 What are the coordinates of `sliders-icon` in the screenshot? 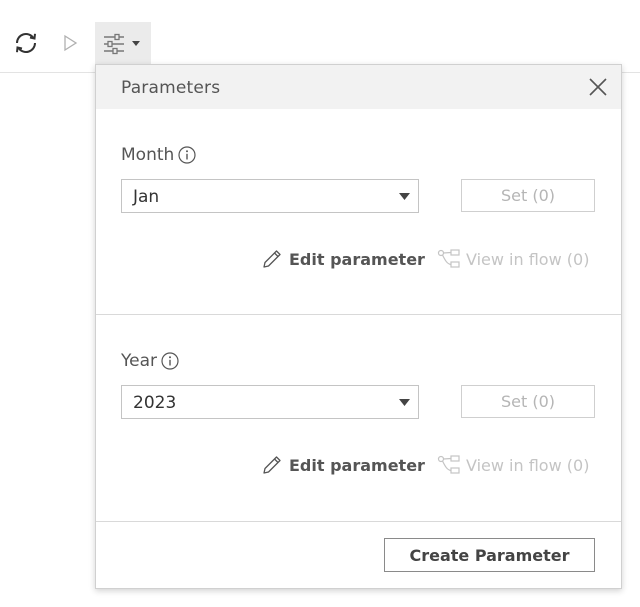 It's located at (114, 44).